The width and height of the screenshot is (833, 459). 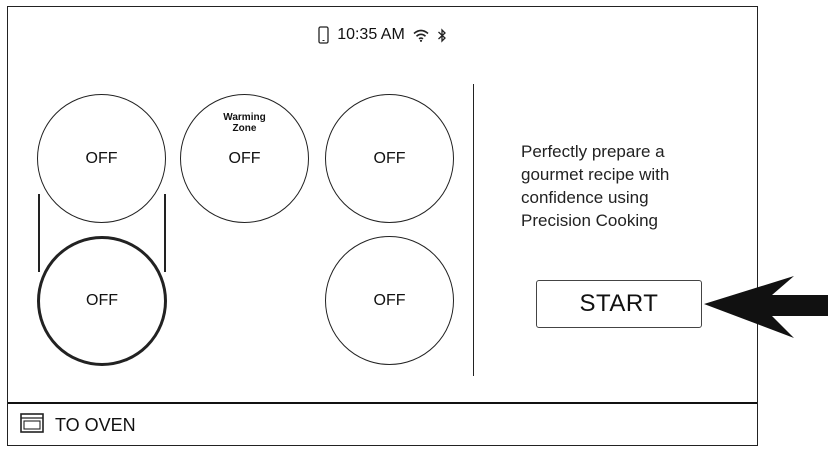 I want to click on warming-zone-label: Warming Zone, so click(x=244, y=123).